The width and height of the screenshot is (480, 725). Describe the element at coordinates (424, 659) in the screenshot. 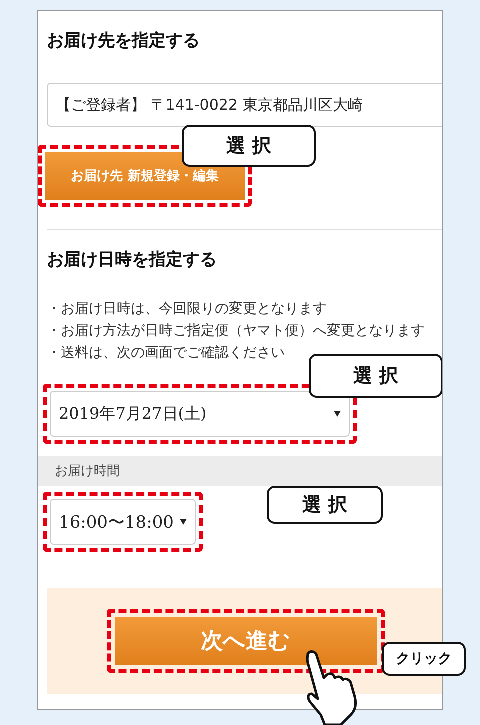

I see `callout-bubble: クリック` at that location.